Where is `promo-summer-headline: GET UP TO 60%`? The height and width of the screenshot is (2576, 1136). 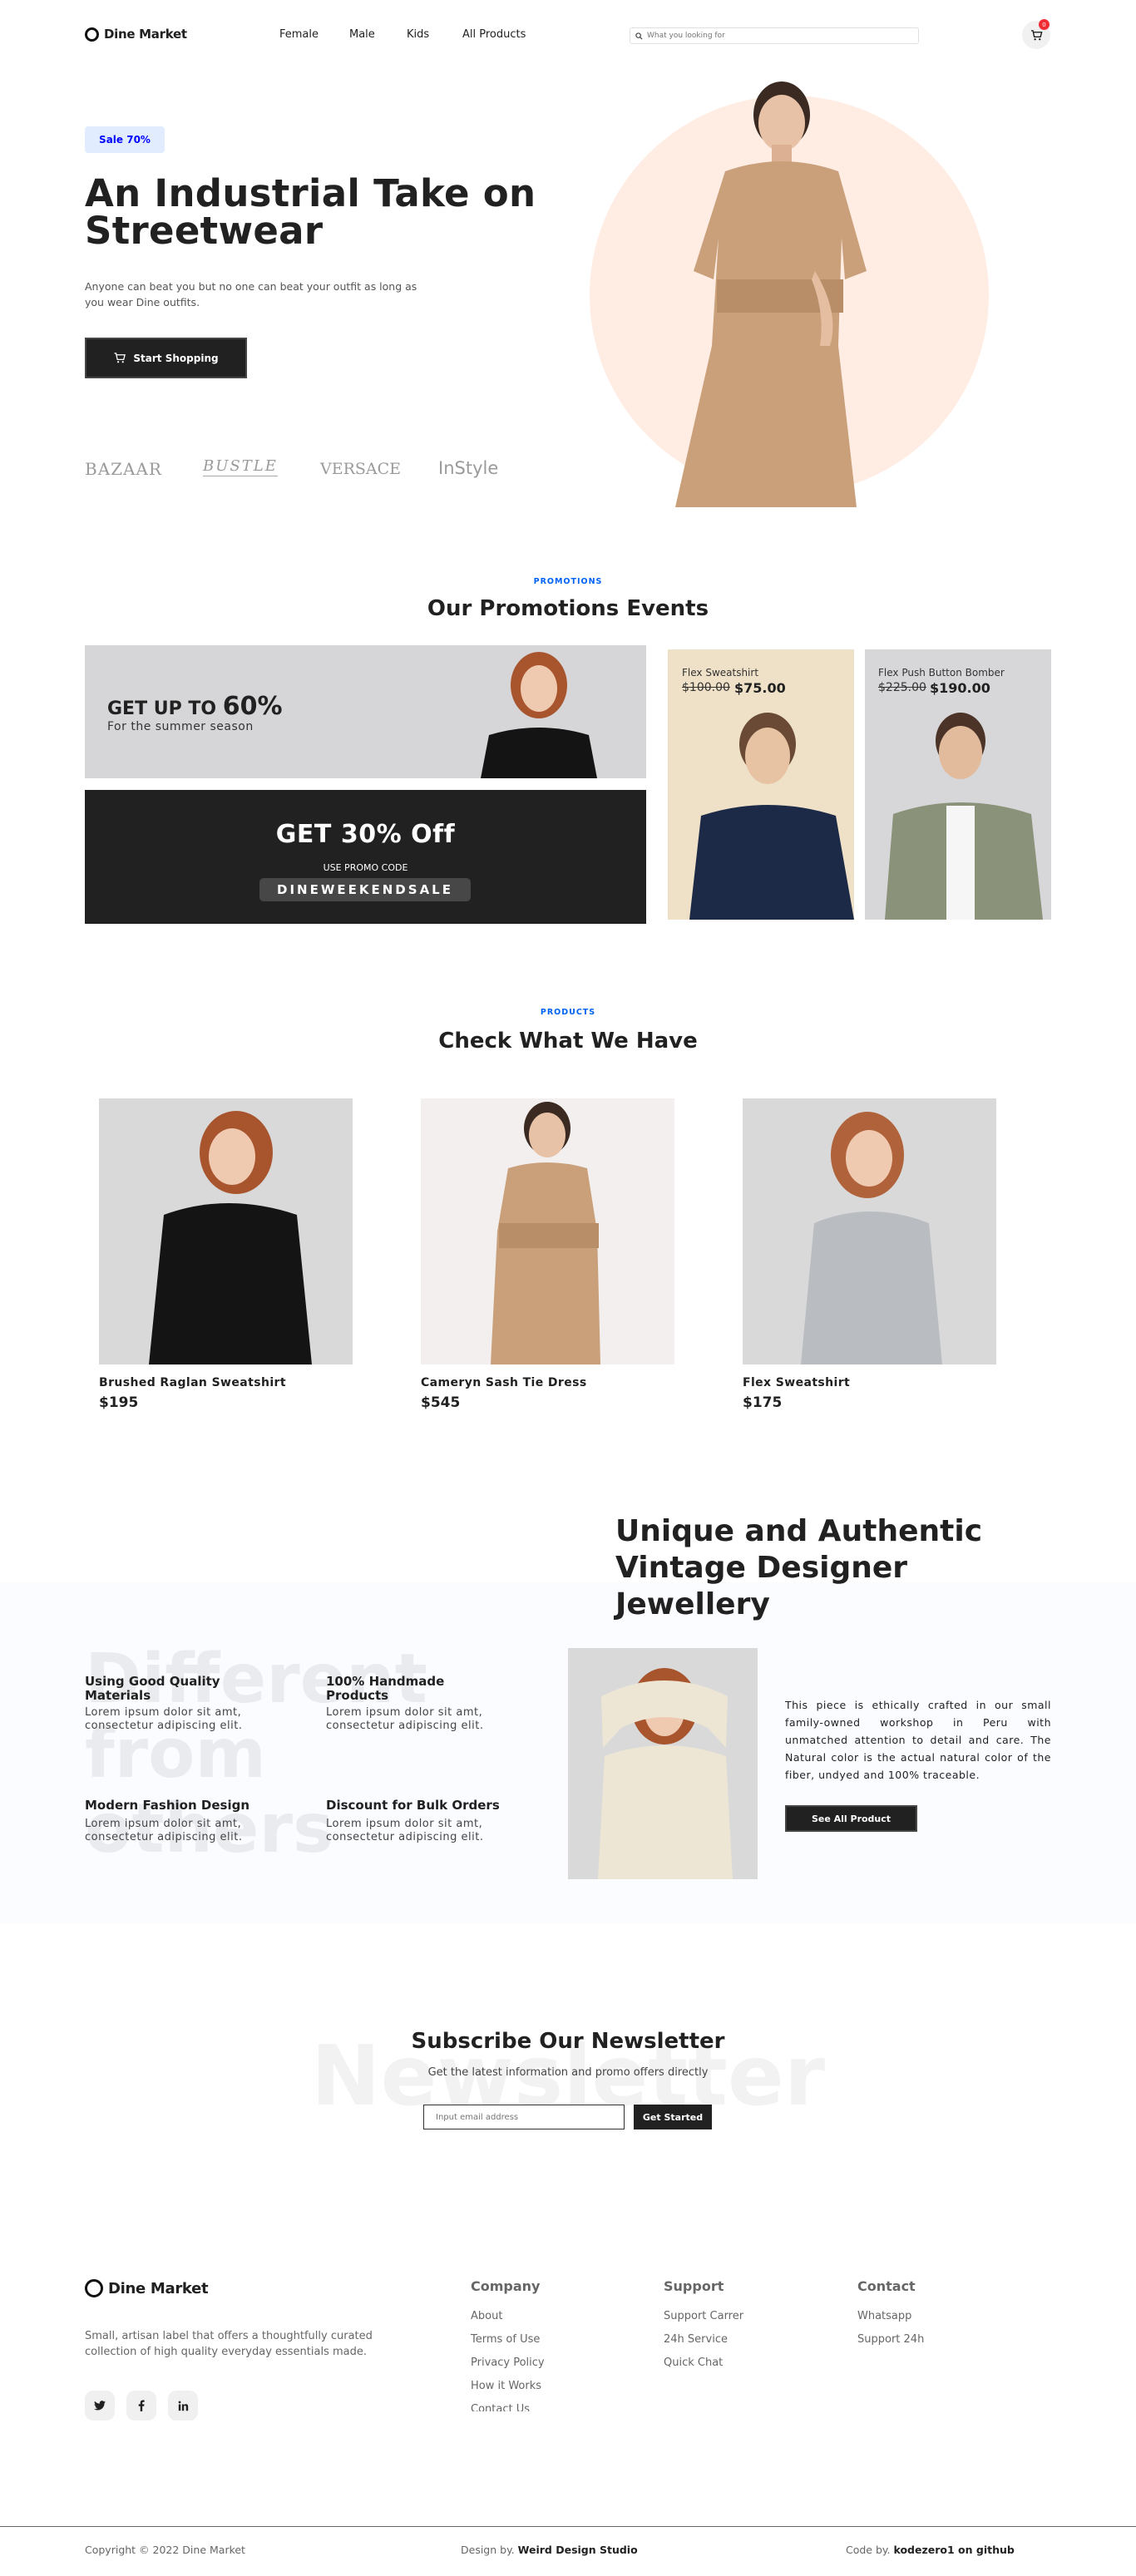
promo-summer-headline: GET UP TO 60% is located at coordinates (195, 706).